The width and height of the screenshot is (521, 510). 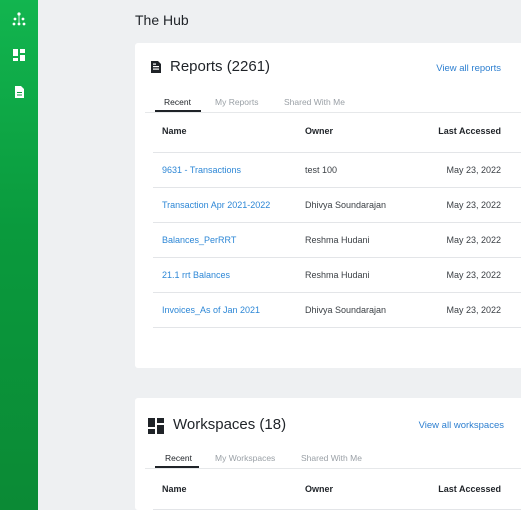 What do you see at coordinates (468, 68) in the screenshot?
I see `view-all-reports-link: View all reports` at bounding box center [468, 68].